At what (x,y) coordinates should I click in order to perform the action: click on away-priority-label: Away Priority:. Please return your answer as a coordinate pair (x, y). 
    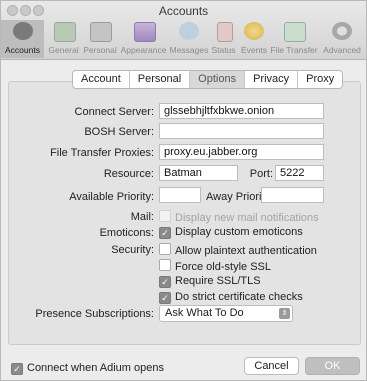
    Looking at the image, I should click on (240, 197).